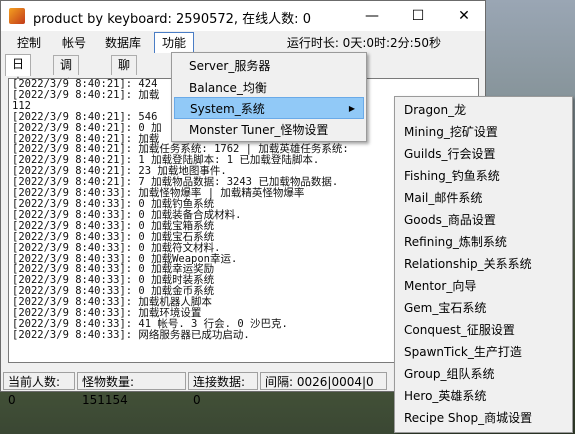  I want to click on submenu-item: Guilds_行会设置, so click(483, 154).